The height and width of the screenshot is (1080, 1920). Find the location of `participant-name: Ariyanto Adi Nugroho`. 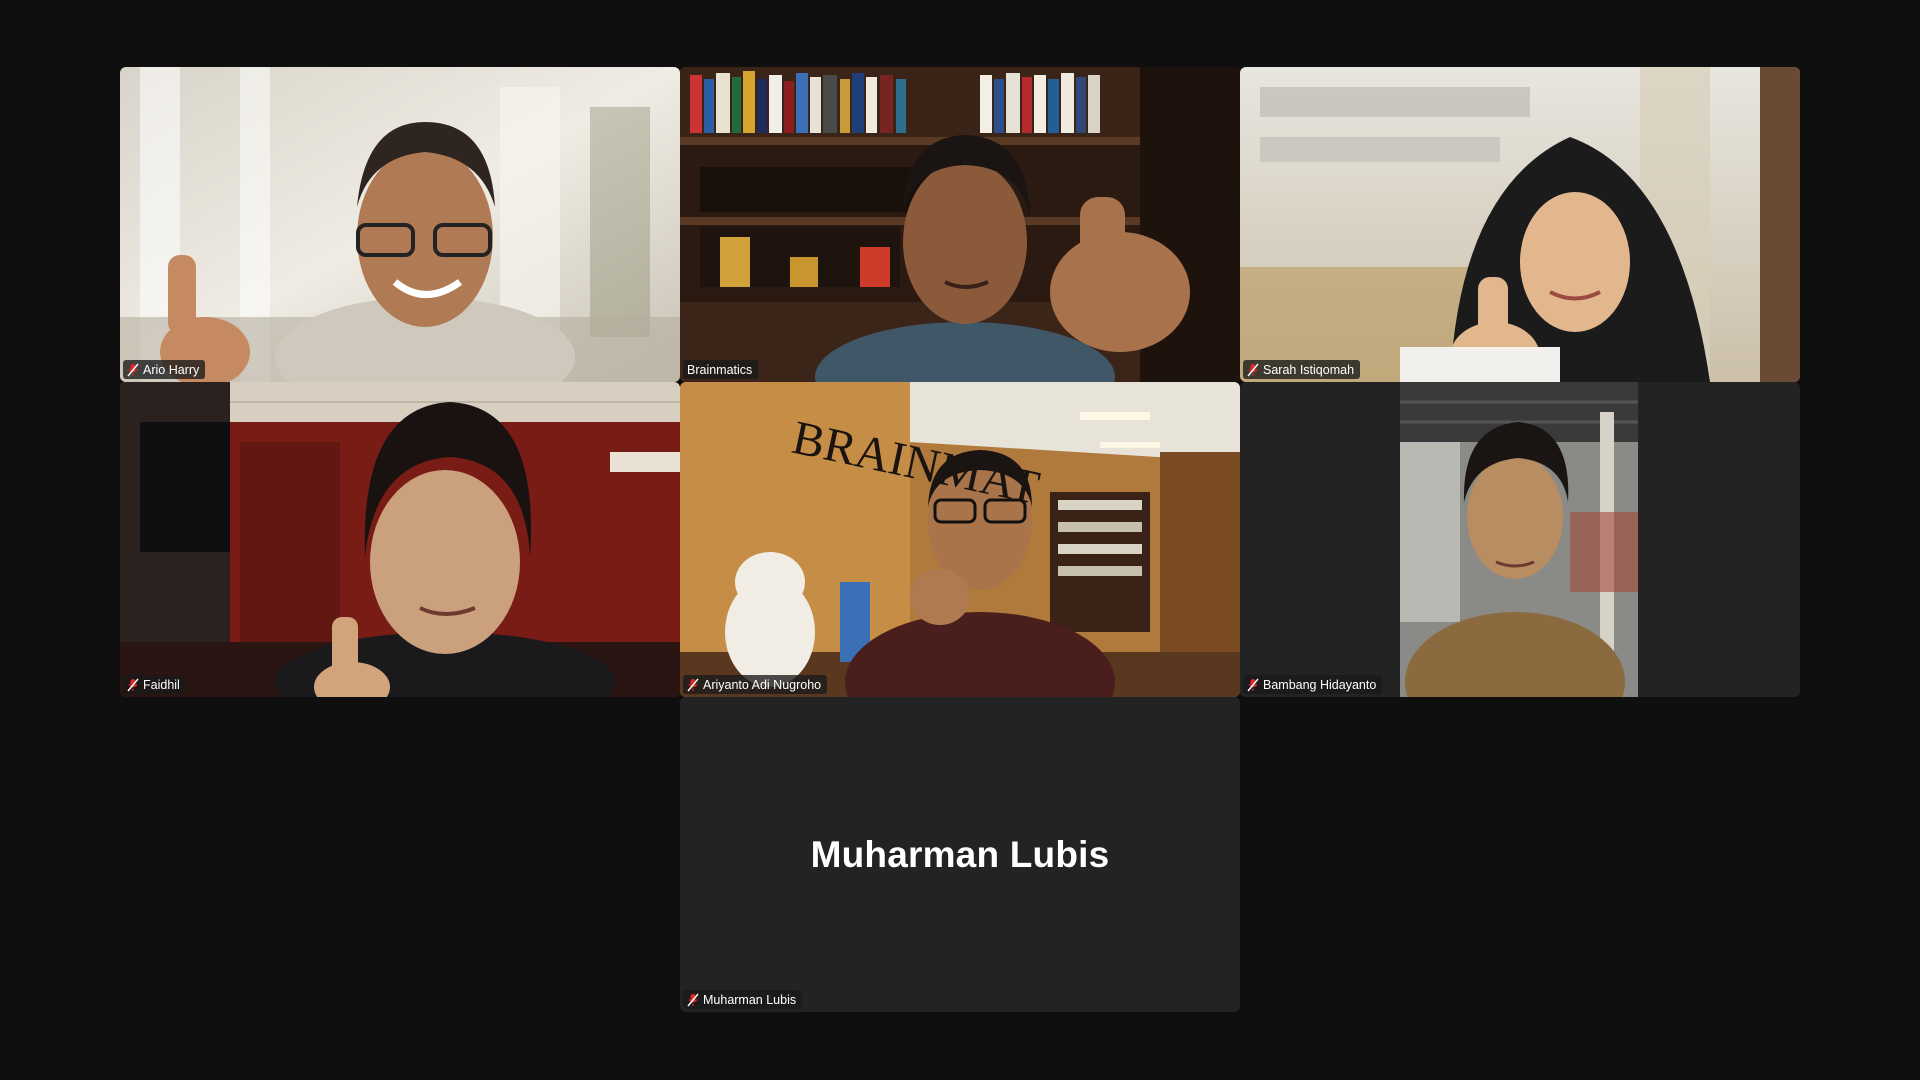

participant-name: Ariyanto Adi Nugroho is located at coordinates (762, 684).